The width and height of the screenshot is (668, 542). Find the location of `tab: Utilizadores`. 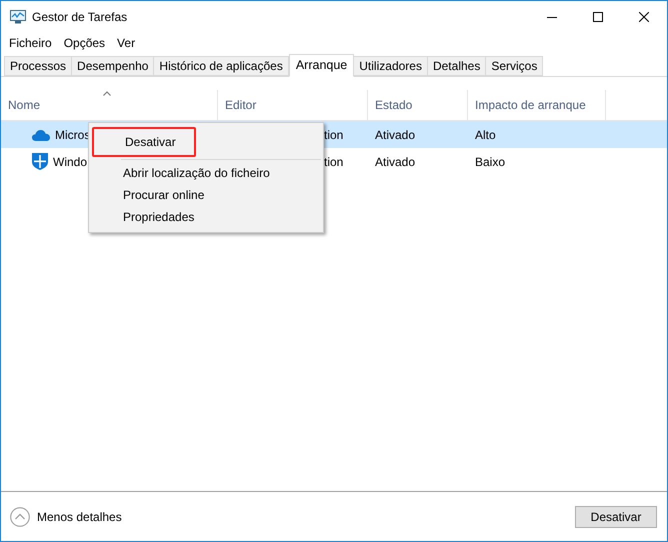

tab: Utilizadores is located at coordinates (390, 66).